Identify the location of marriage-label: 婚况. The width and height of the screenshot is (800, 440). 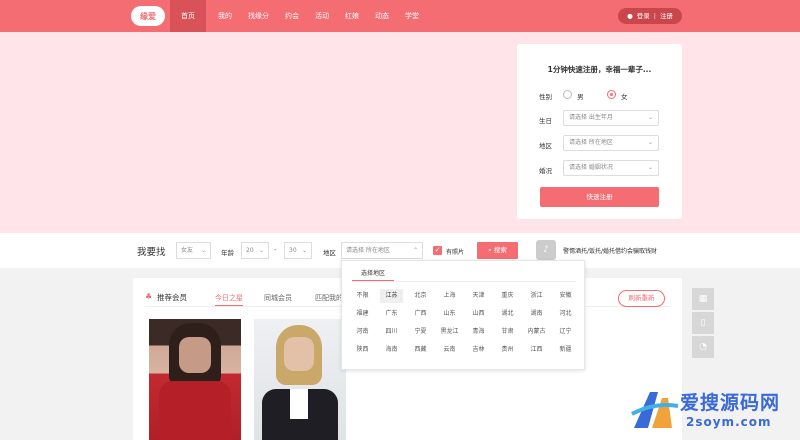
(545, 171).